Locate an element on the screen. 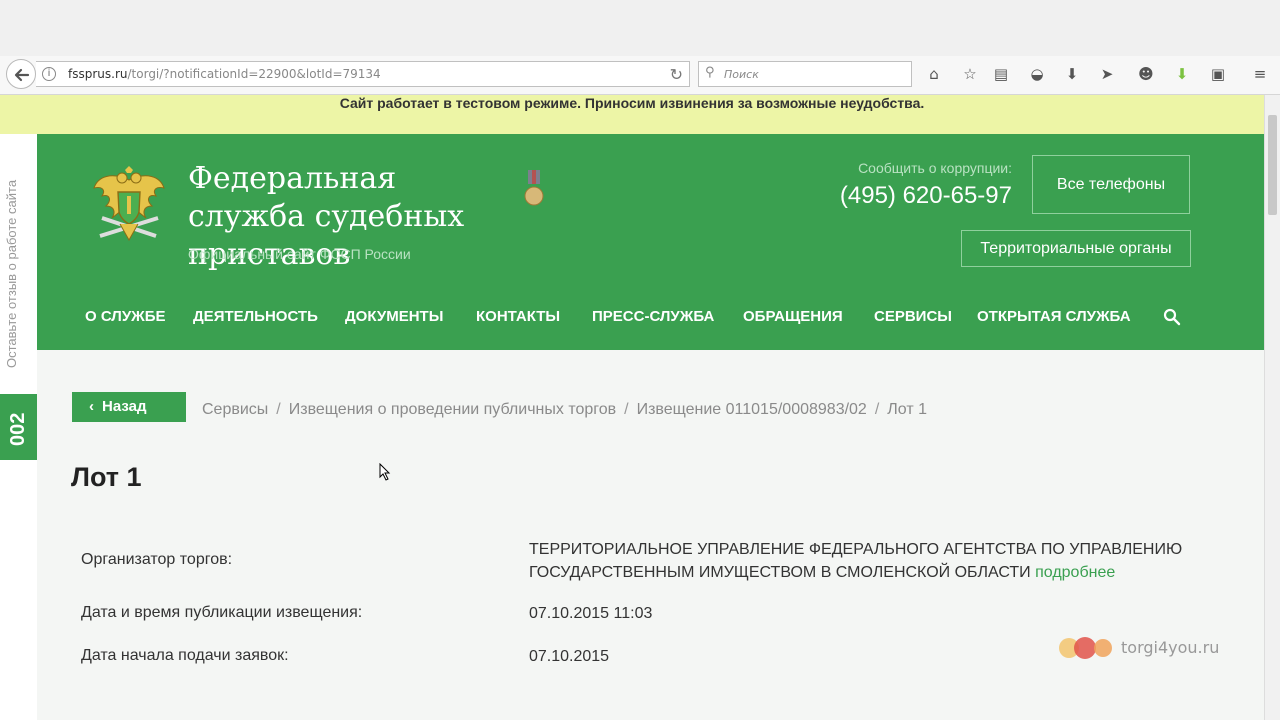 This screenshot has height=720, width=1280. search-icon: ⚲ is located at coordinates (710, 72).